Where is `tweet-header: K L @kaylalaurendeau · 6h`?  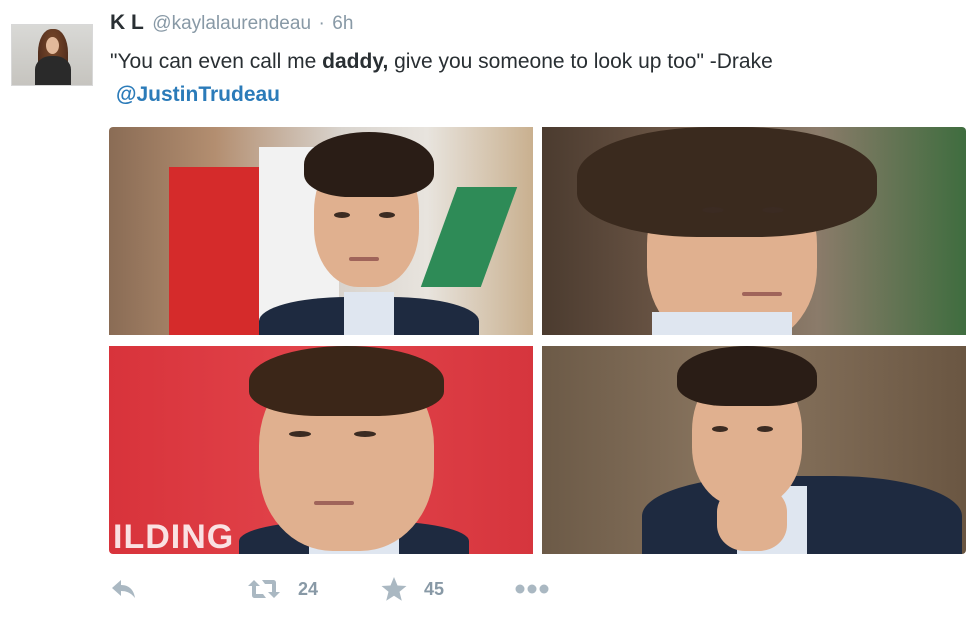 tweet-header: K L @kaylalaurendeau · 6h is located at coordinates (231, 24).